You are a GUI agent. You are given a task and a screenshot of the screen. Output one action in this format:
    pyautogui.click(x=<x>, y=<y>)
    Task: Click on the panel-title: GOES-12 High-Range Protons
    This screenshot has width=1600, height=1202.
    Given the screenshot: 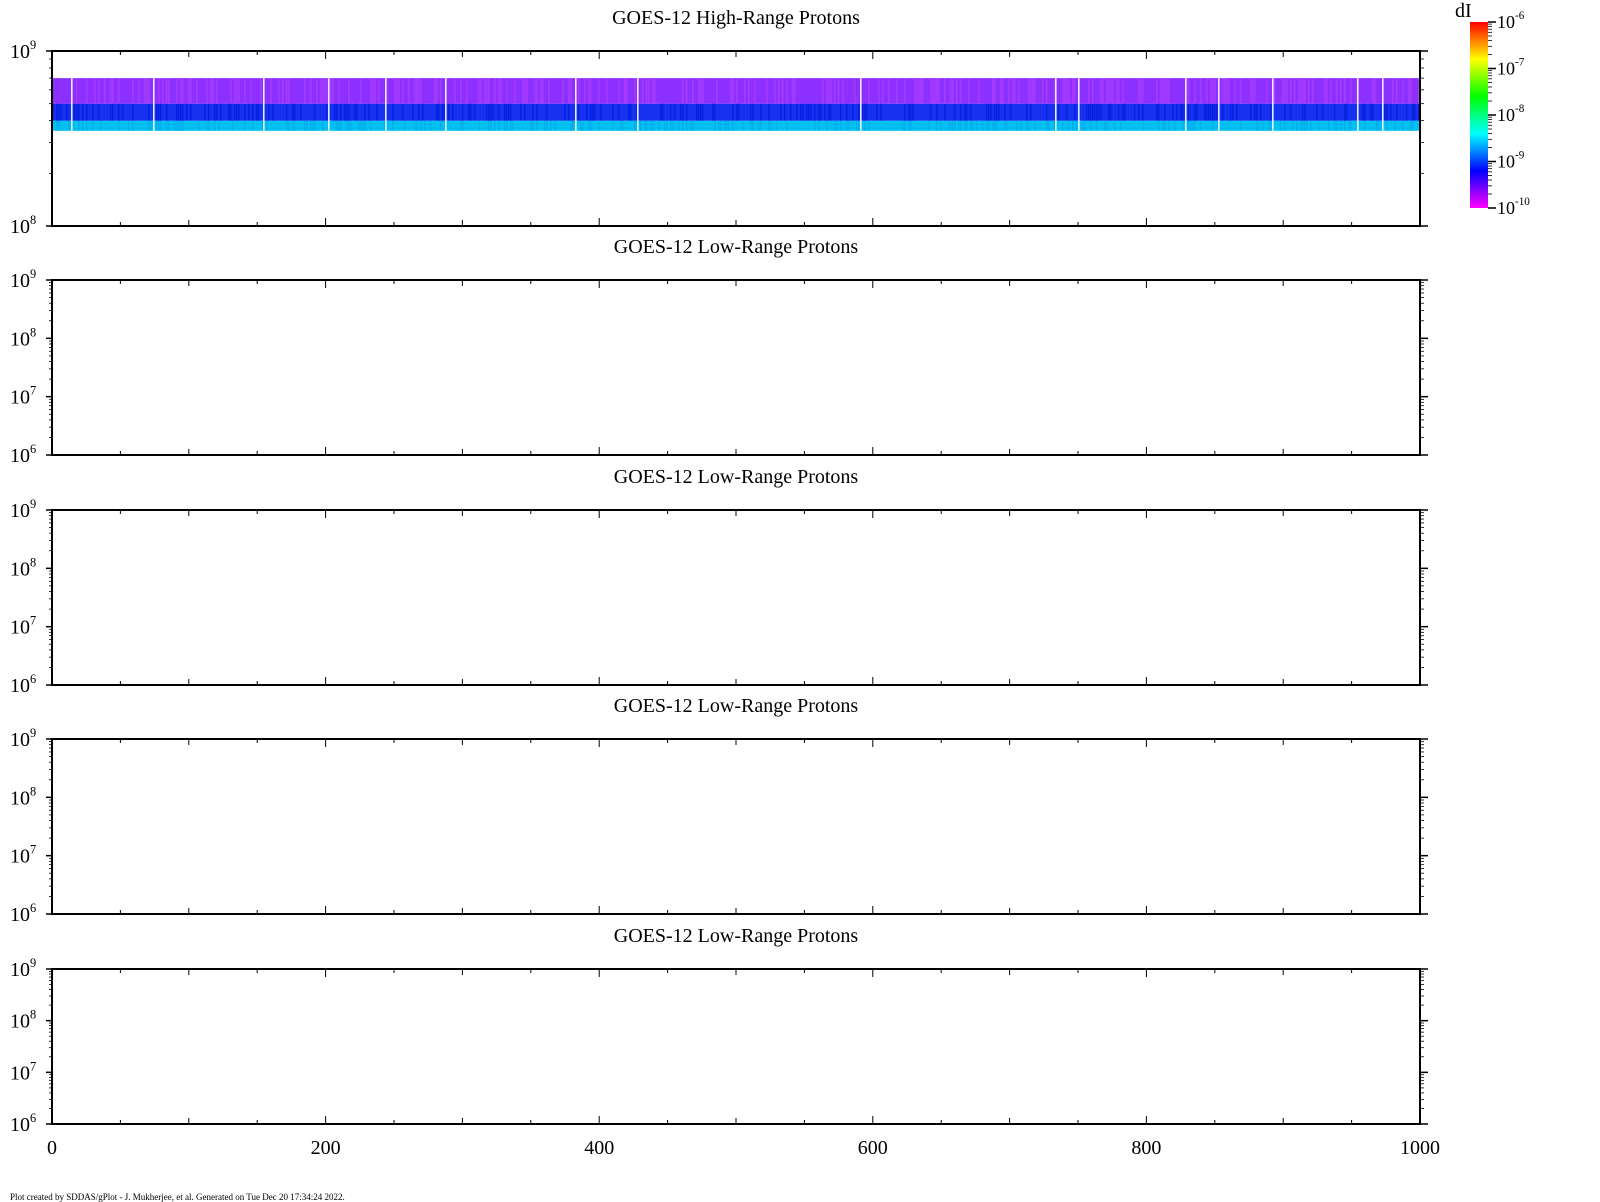 What is the action you would take?
    pyautogui.click(x=736, y=18)
    